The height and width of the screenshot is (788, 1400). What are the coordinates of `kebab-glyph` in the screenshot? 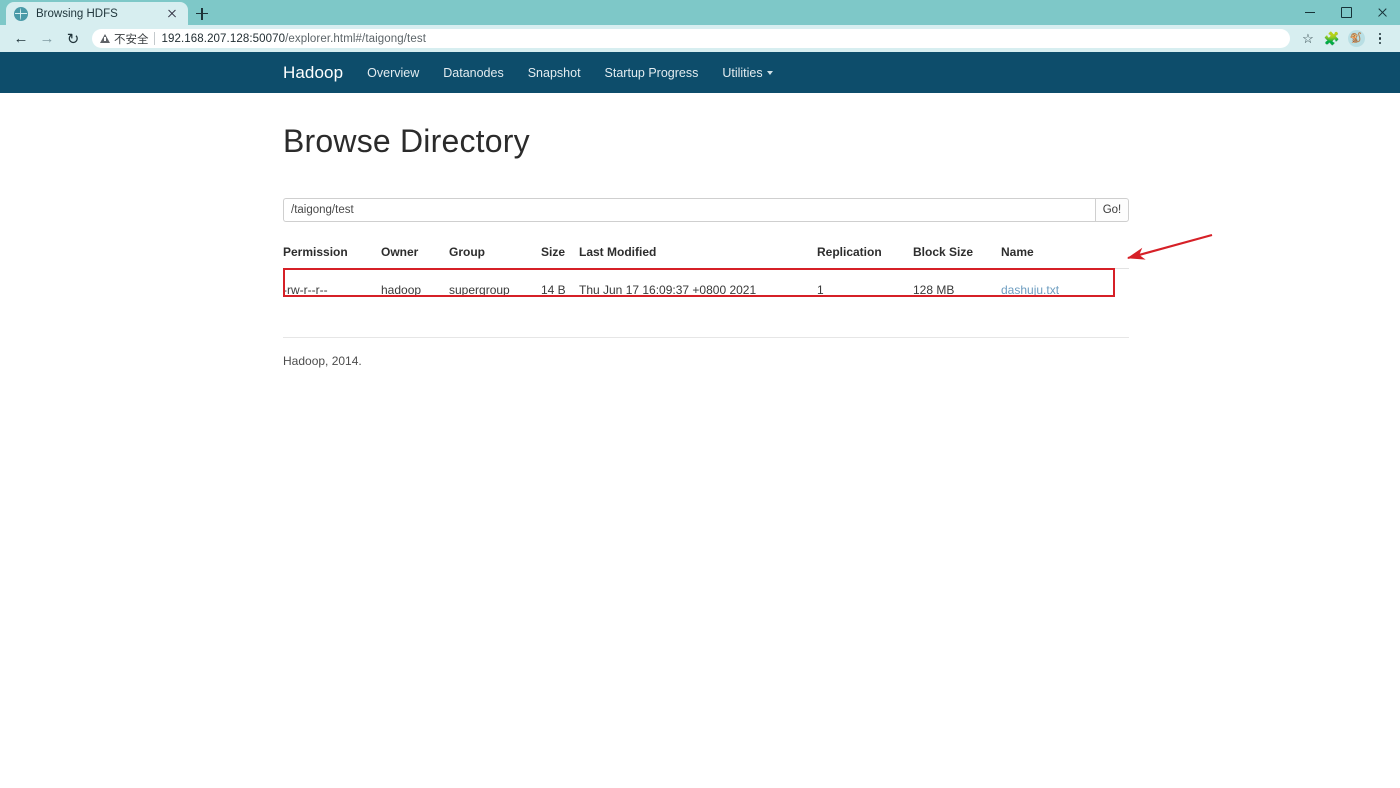 It's located at (1380, 38).